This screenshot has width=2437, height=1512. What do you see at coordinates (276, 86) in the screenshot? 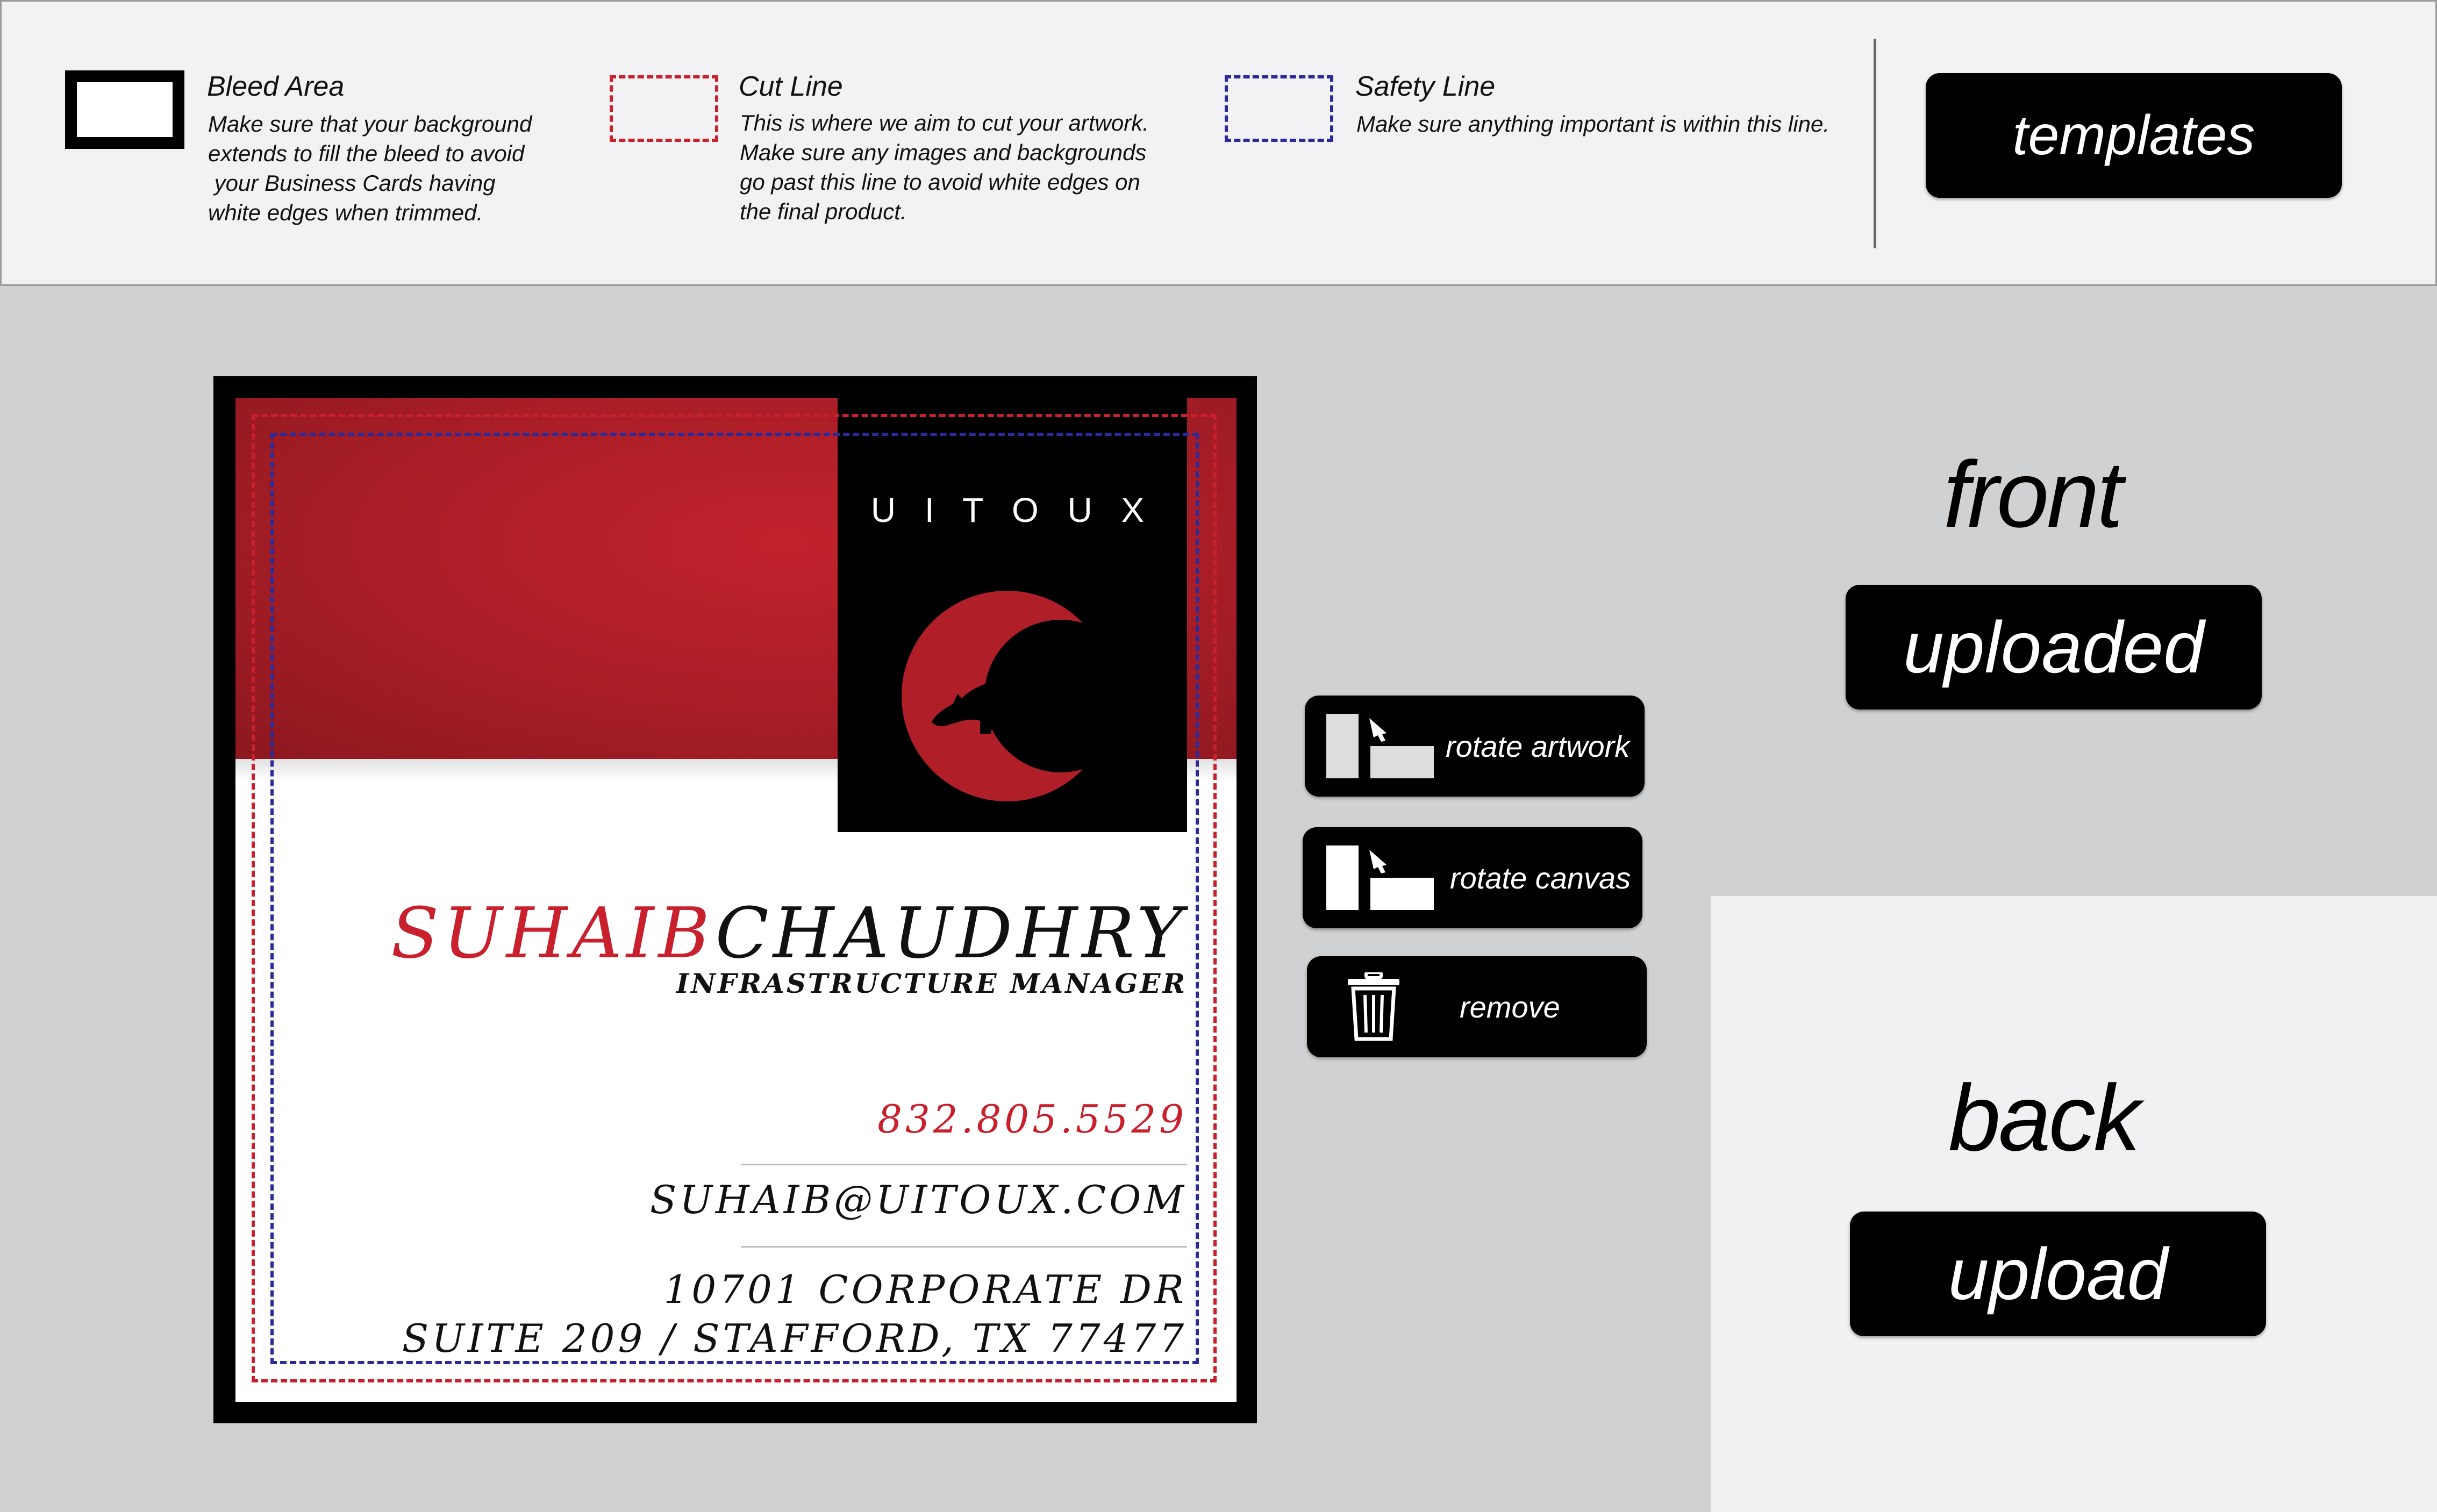
I see `bleed-area-title: Bleed Area` at bounding box center [276, 86].